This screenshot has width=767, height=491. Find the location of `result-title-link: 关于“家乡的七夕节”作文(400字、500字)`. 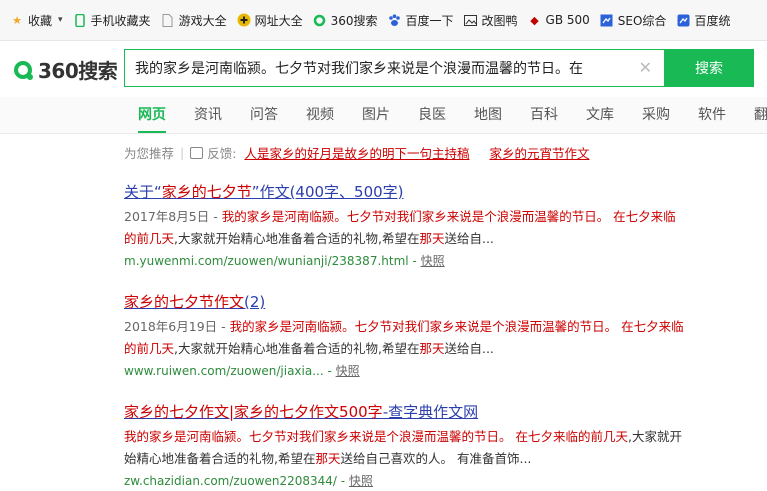

result-title-link: 关于“家乡的七夕节”作文(400字、500字) is located at coordinates (404, 191).